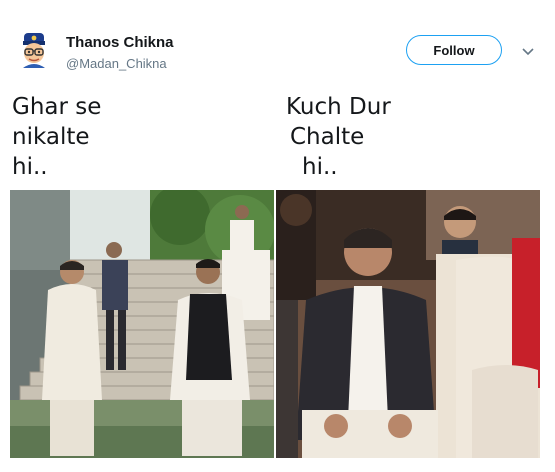 The width and height of the screenshot is (555, 472). I want to click on right-caption-line-2: Chalte, so click(327, 137).